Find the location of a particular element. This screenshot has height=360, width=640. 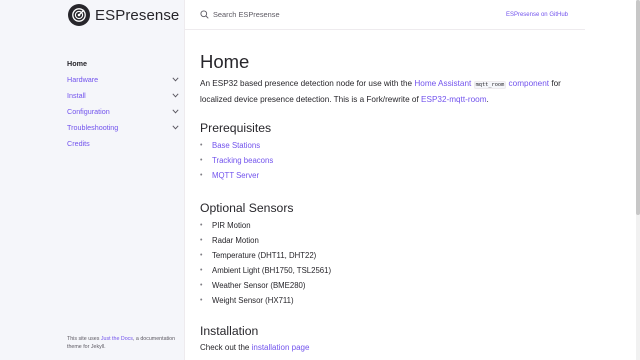

sidebar-item-label: Install is located at coordinates (76, 95).